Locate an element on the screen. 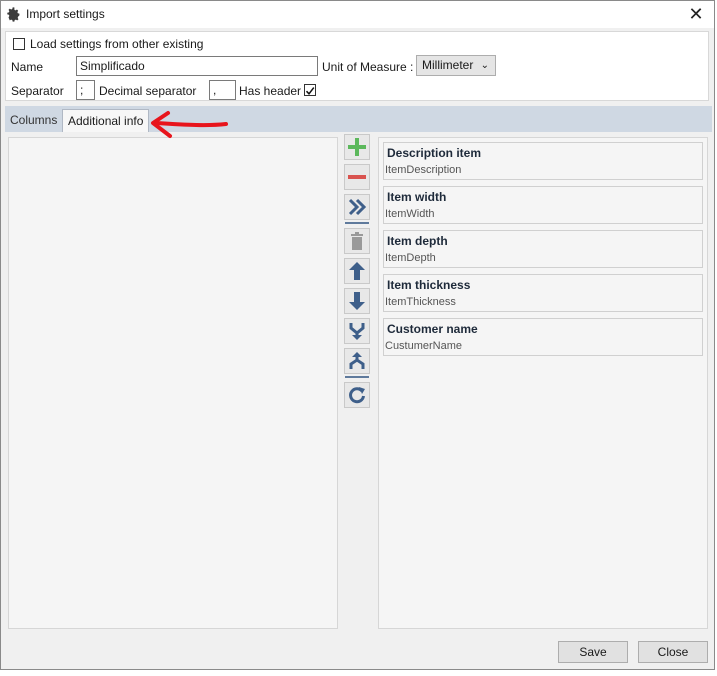 The height and width of the screenshot is (676, 717). arrow-up-icon is located at coordinates (357, 271).